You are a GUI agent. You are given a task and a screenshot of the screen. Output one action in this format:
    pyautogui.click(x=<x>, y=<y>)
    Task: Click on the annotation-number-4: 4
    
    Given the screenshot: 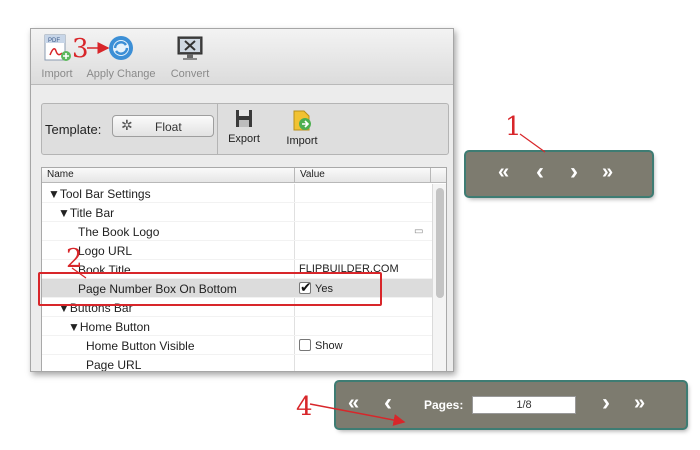 What is the action you would take?
    pyautogui.click(x=304, y=407)
    